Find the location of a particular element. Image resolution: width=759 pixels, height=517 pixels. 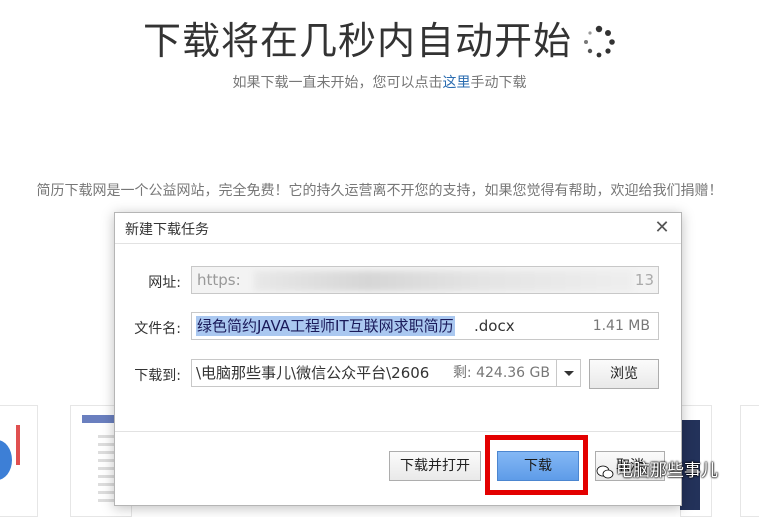

chevron-down-icon is located at coordinates (569, 373).